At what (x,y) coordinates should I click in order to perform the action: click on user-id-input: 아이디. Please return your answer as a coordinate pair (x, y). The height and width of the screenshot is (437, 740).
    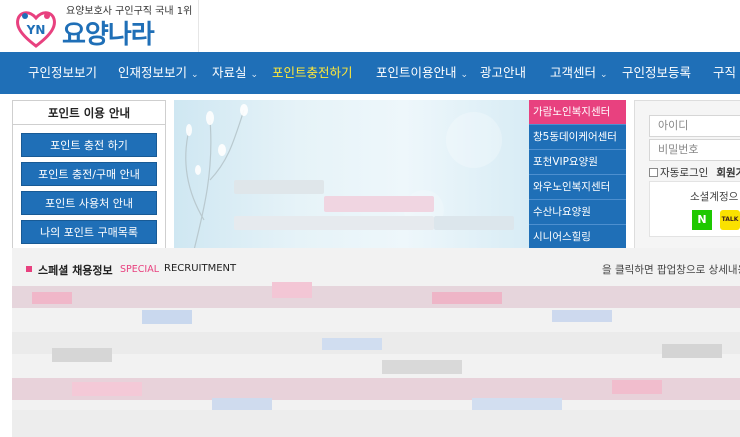
    Looking at the image, I should click on (694, 126).